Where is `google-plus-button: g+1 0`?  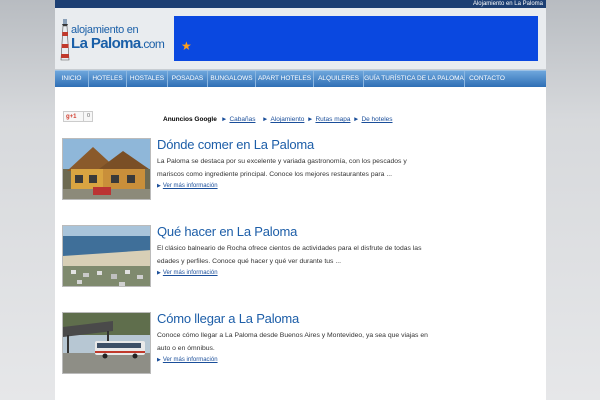 google-plus-button: g+1 0 is located at coordinates (78, 116).